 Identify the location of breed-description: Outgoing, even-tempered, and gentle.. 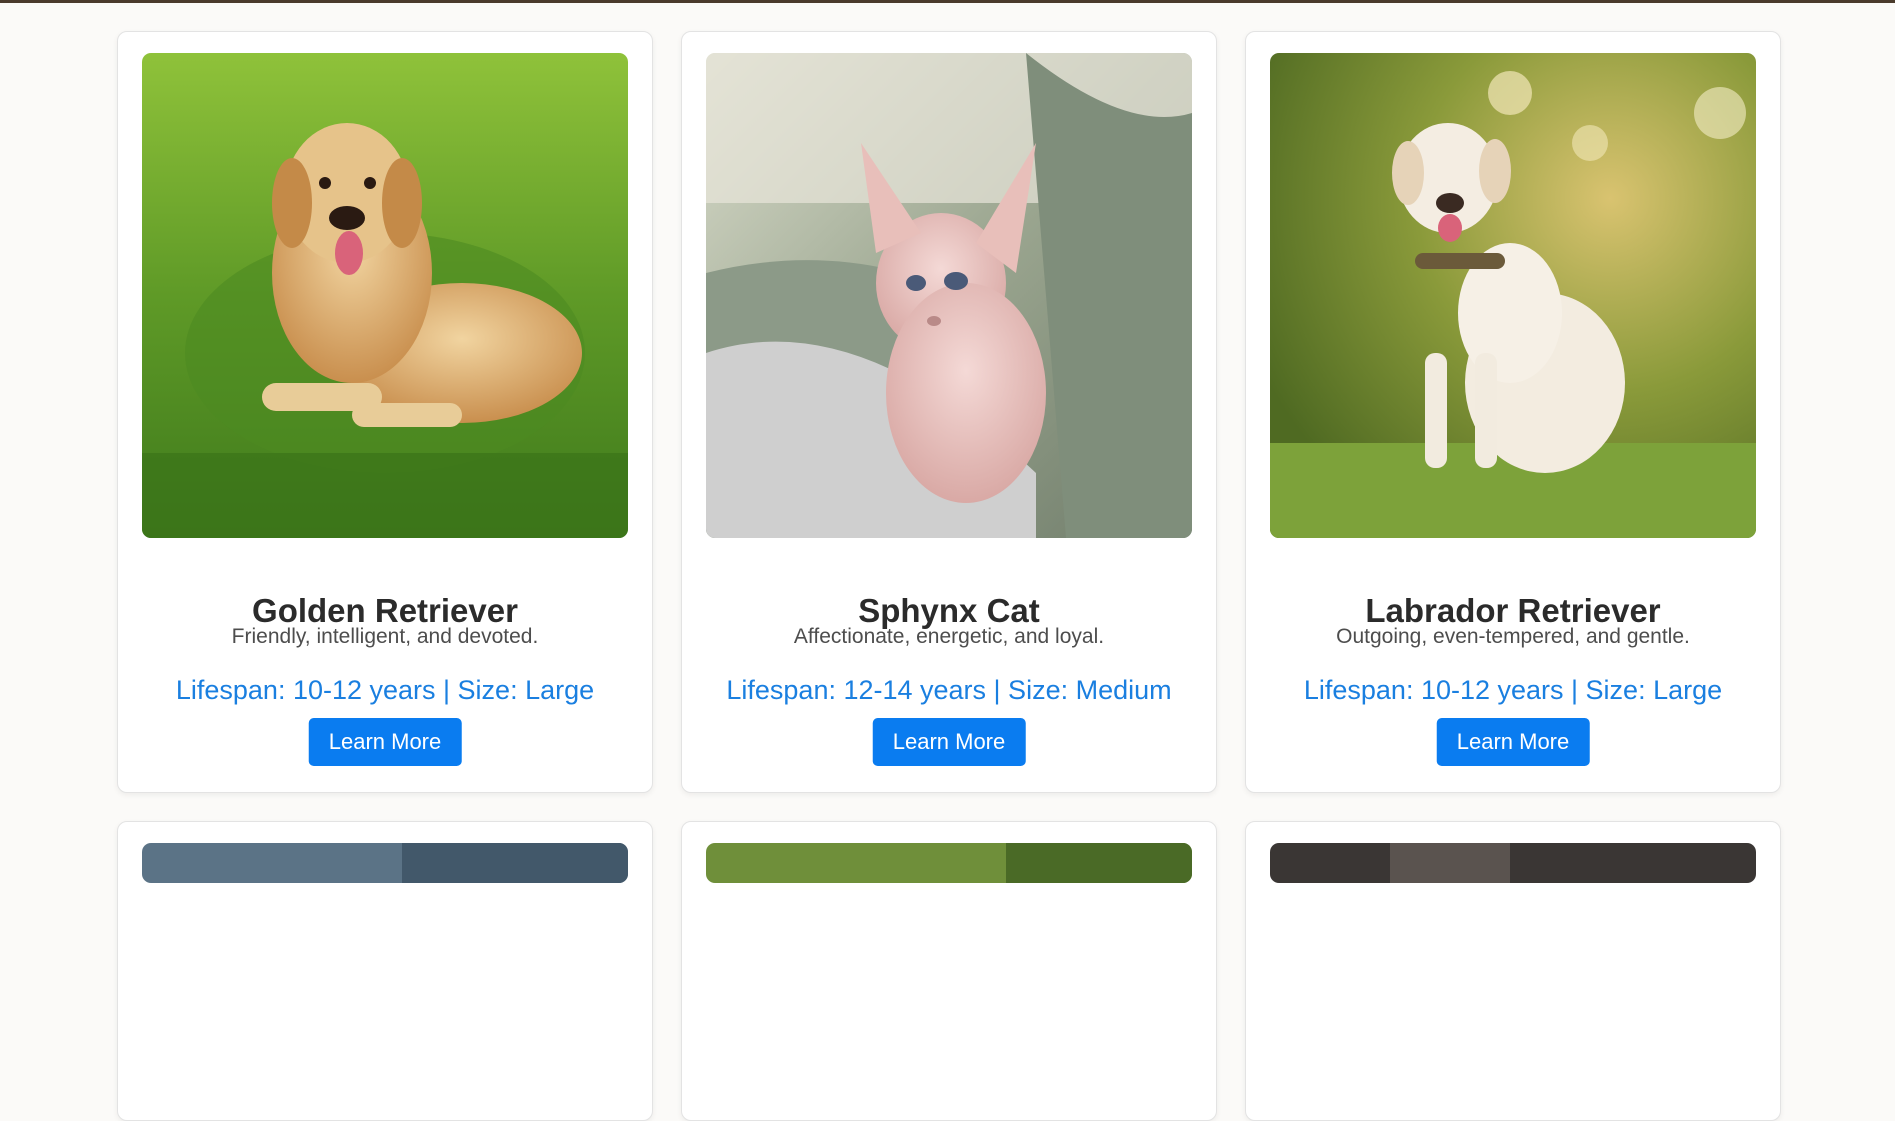
(1513, 636).